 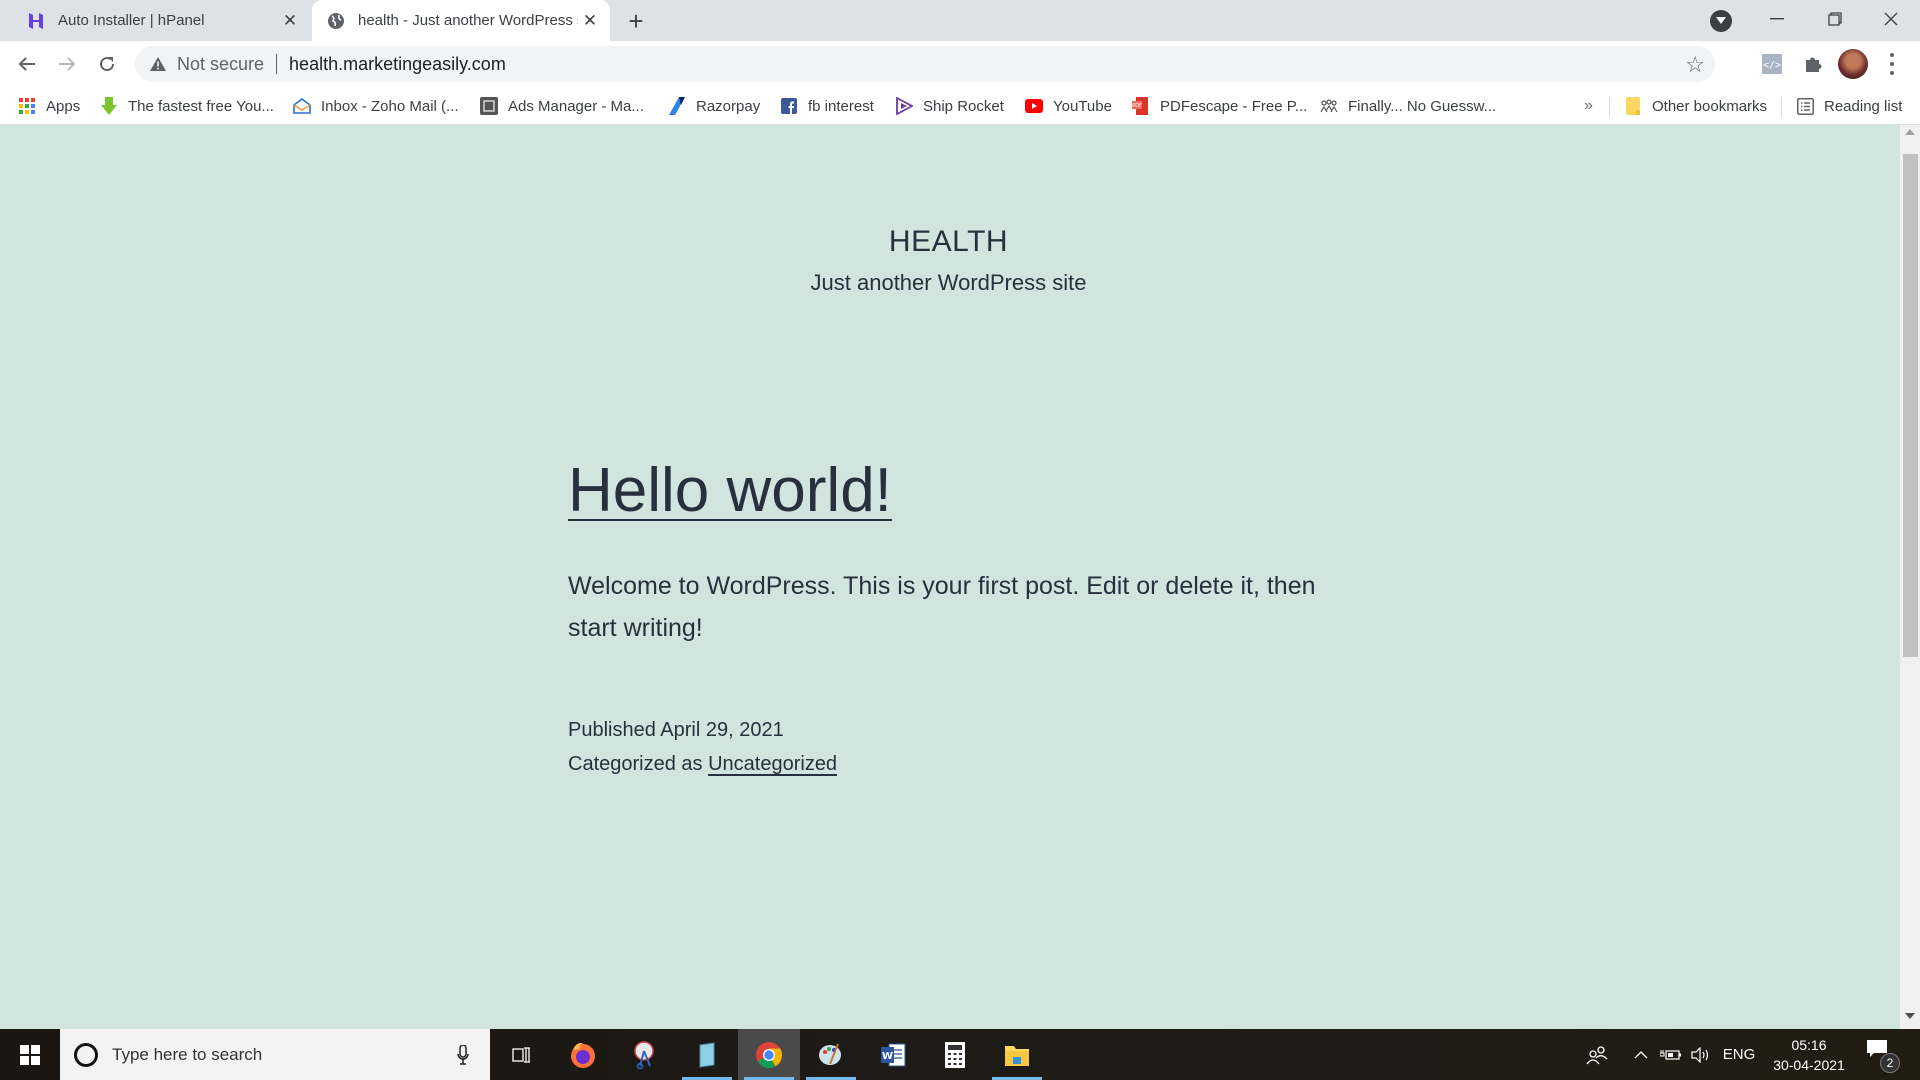 I want to click on bookmark-fb-interest: fb interest, so click(x=827, y=106).